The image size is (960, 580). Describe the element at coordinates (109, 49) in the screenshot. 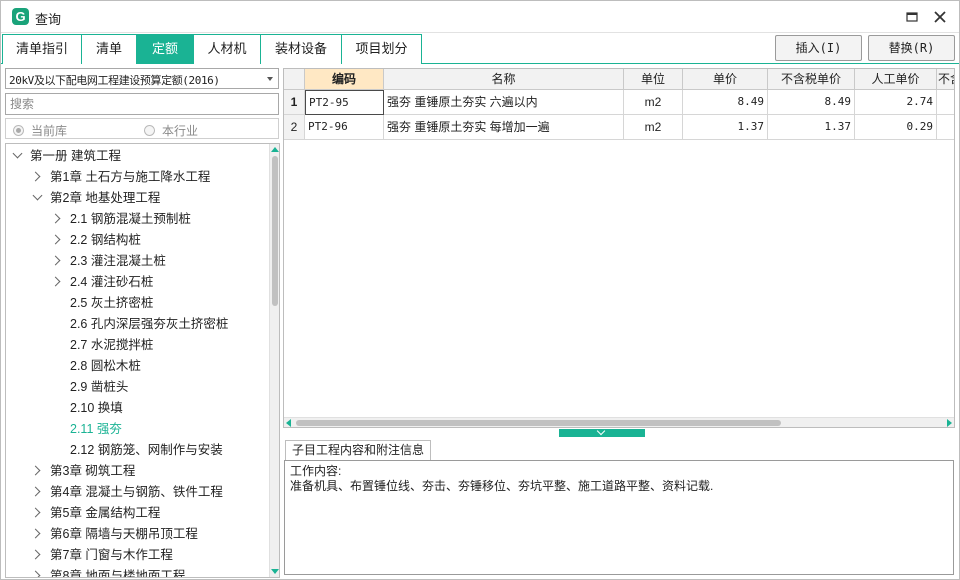

I see `tab-bill: 清单` at that location.